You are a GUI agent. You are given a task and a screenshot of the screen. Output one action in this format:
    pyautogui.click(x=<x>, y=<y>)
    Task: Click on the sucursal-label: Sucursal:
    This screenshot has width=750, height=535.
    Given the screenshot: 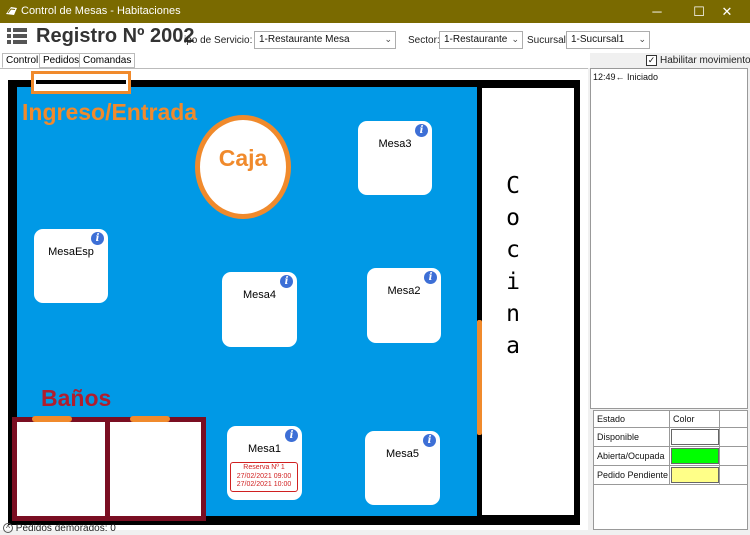 What is the action you would take?
    pyautogui.click(x=548, y=40)
    